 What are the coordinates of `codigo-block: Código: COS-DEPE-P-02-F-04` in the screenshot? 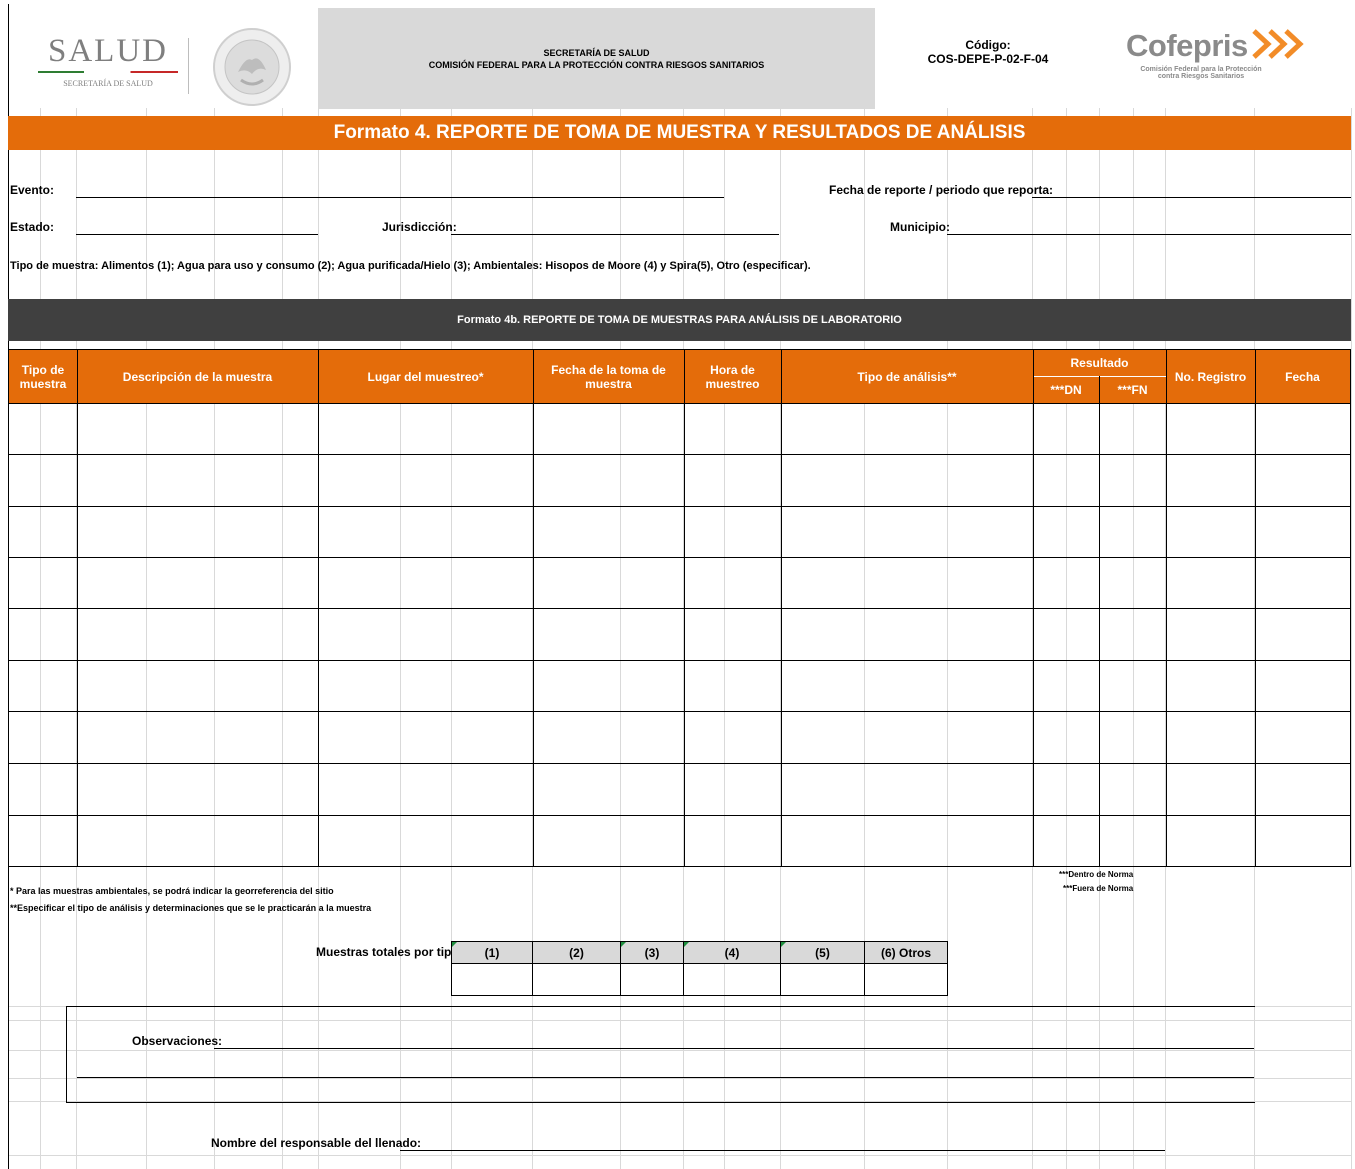 It's located at (988, 52).